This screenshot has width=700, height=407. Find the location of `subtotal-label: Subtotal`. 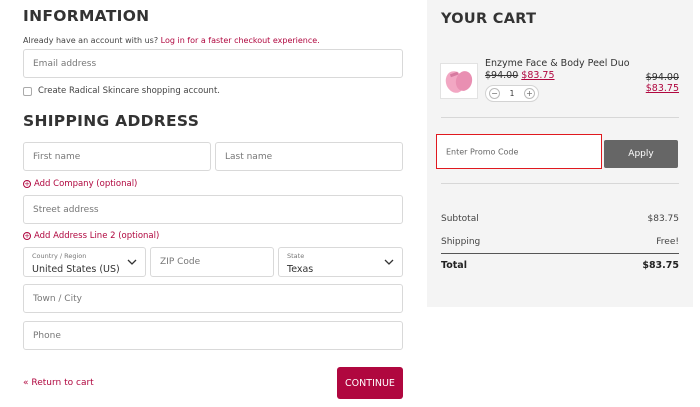

subtotal-label: Subtotal is located at coordinates (460, 219).